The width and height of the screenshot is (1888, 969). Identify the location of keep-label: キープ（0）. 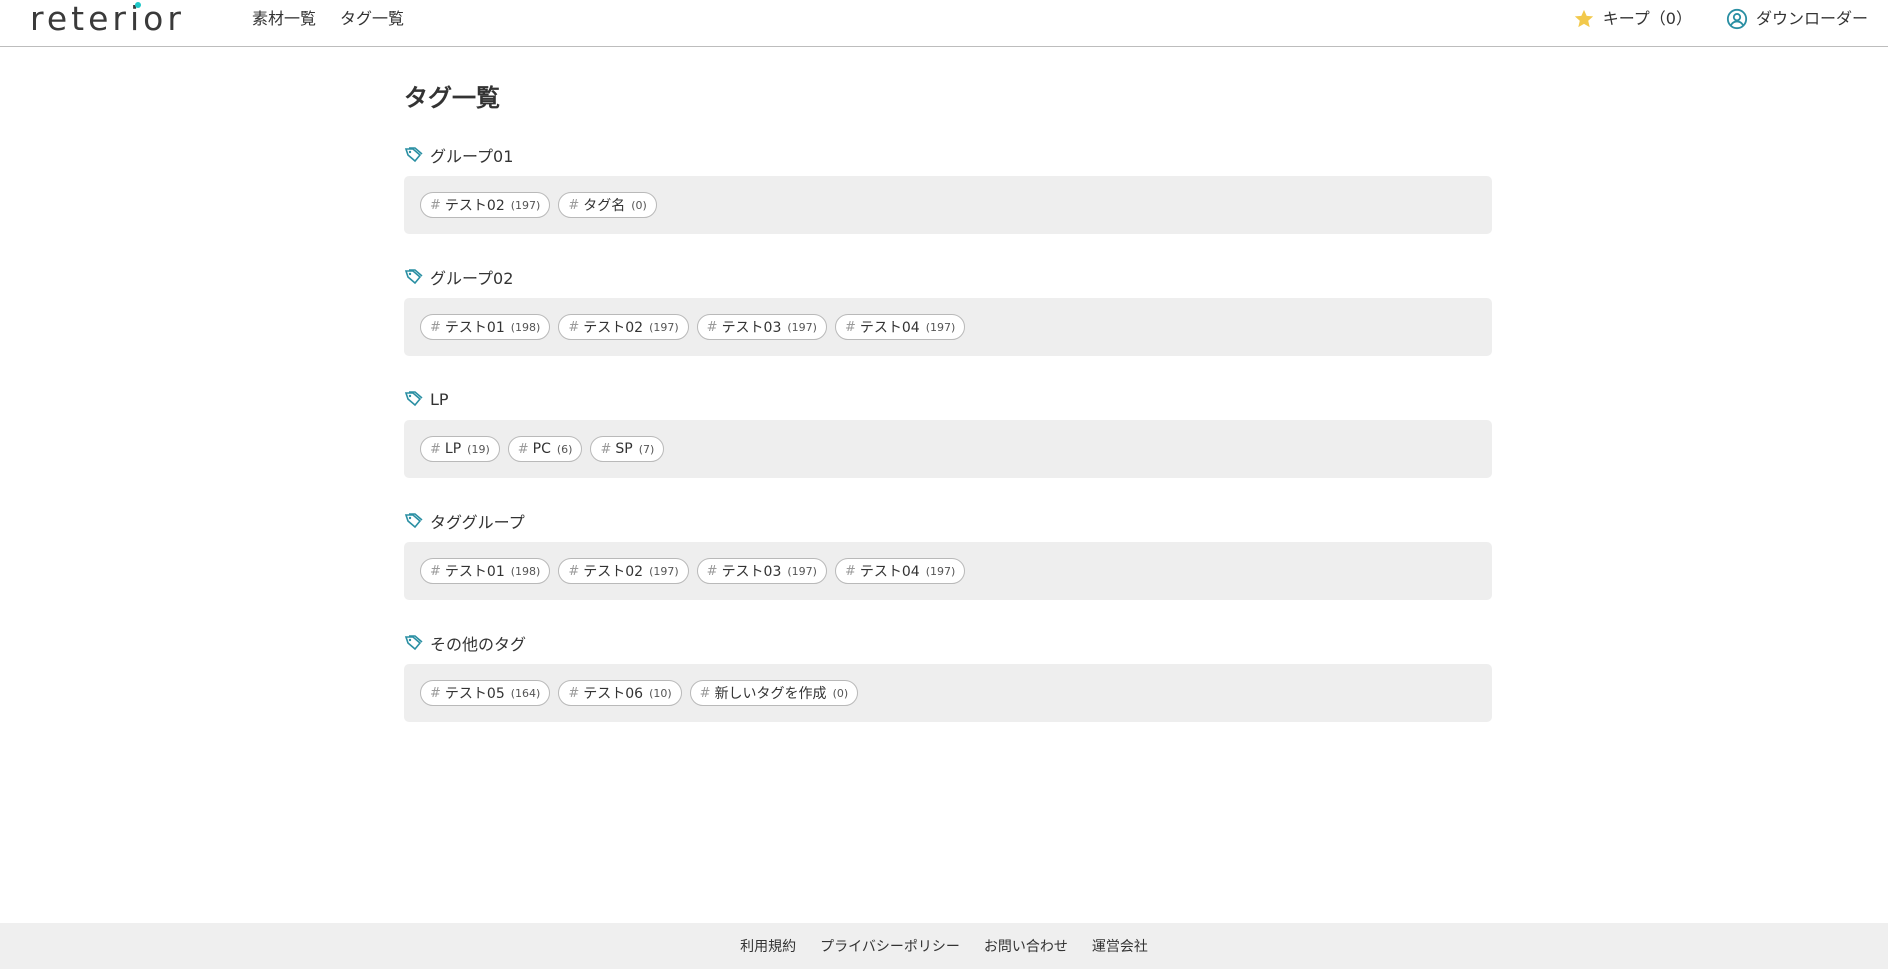
(1647, 18).